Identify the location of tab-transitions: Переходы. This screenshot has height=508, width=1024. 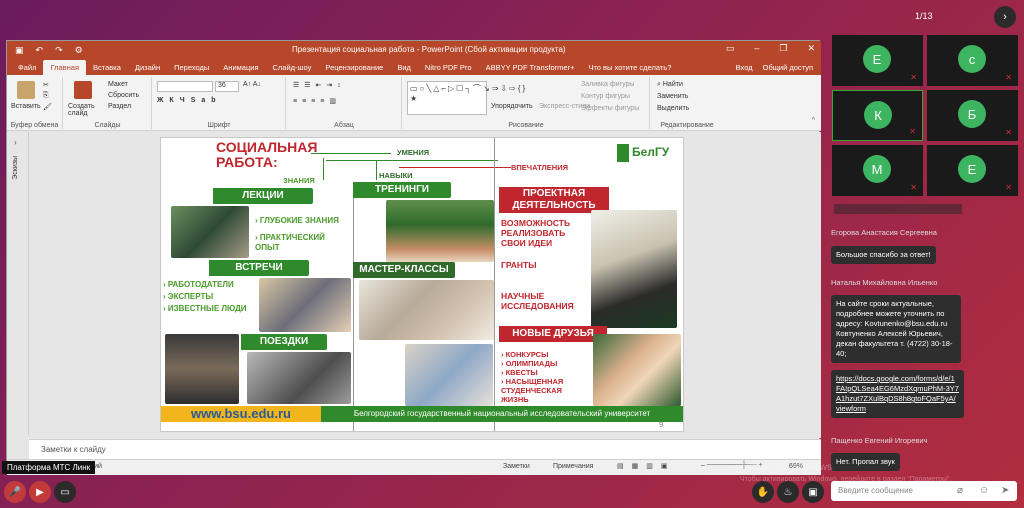
(191, 69).